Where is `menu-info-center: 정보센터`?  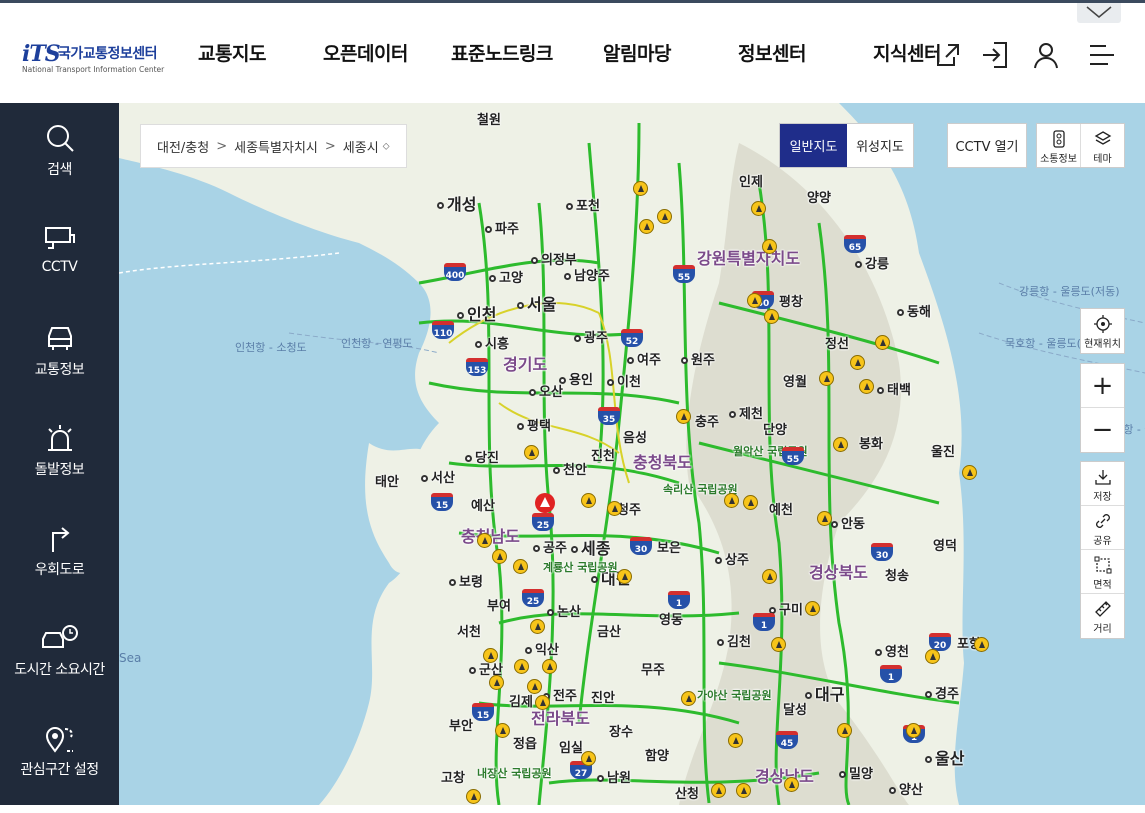 menu-info-center: 정보센터 is located at coordinates (772, 52).